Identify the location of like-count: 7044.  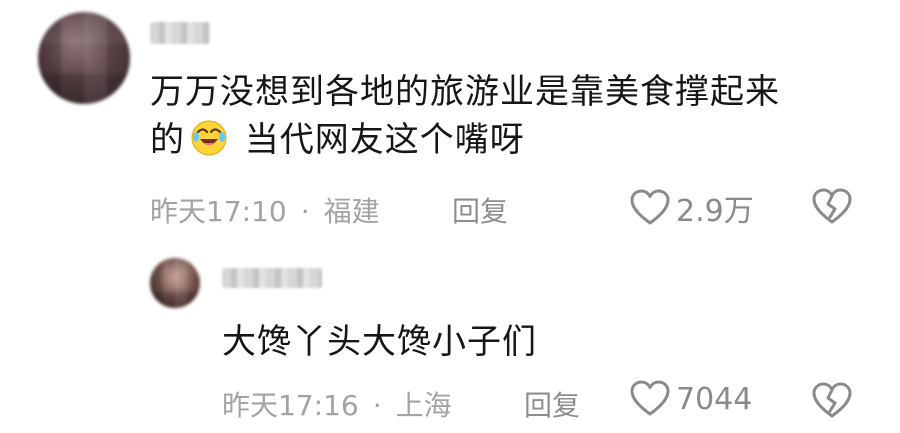
(714, 399).